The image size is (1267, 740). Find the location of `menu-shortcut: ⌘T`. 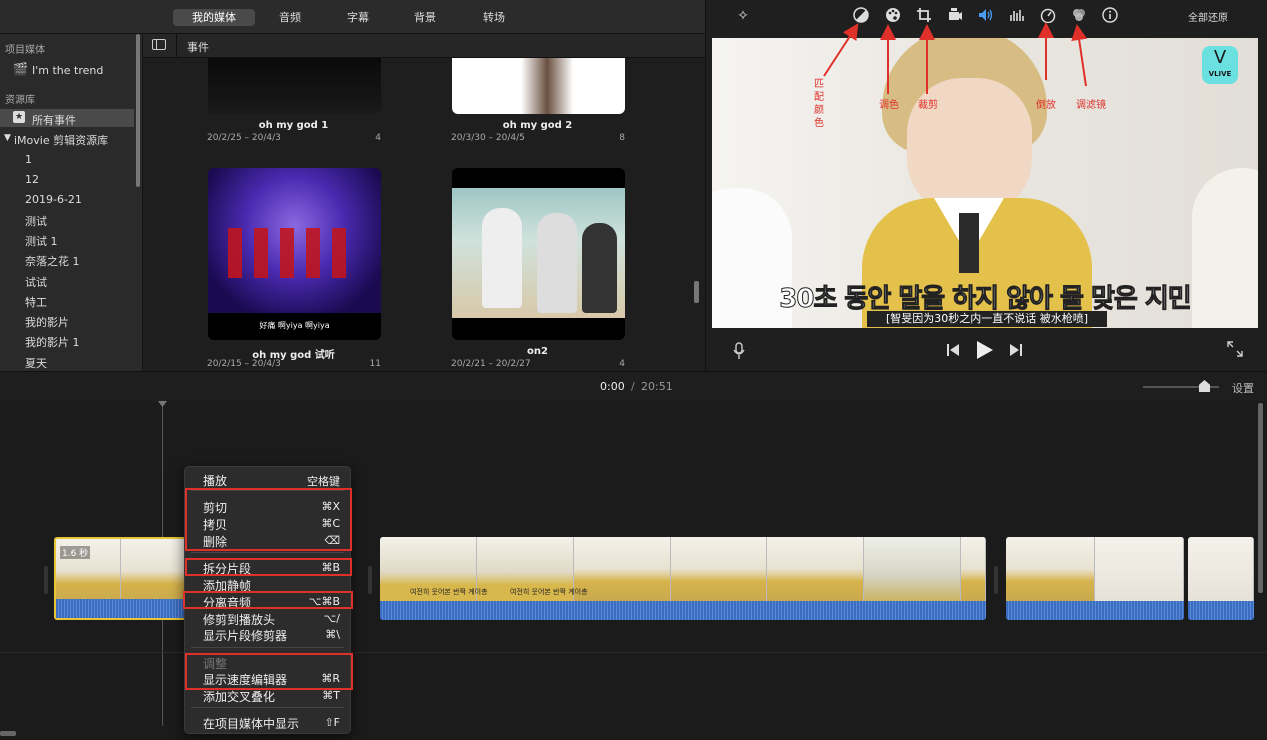

menu-shortcut: ⌘T is located at coordinates (331, 695).